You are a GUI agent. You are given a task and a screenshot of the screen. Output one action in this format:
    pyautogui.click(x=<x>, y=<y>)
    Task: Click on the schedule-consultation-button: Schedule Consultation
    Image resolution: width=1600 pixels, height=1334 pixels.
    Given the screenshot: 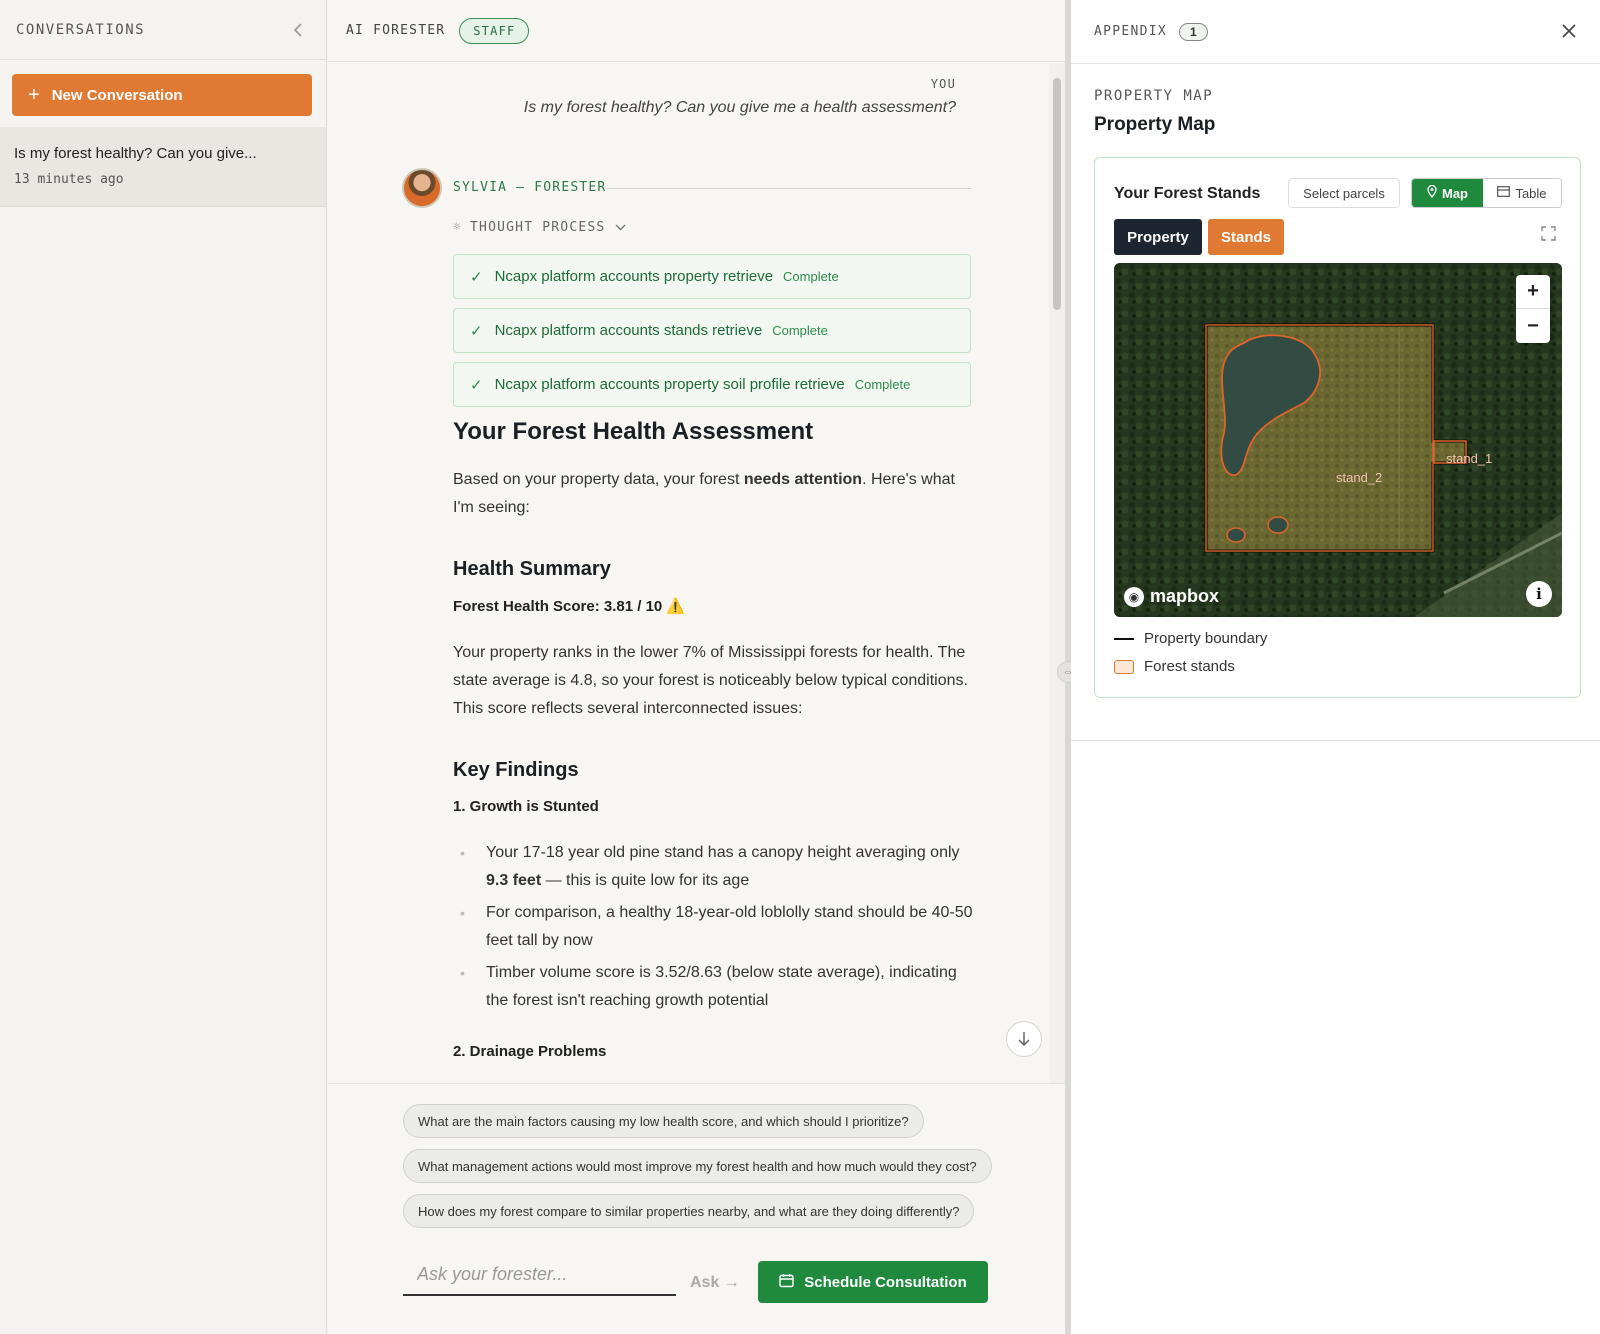 What is the action you would take?
    pyautogui.click(x=873, y=1282)
    